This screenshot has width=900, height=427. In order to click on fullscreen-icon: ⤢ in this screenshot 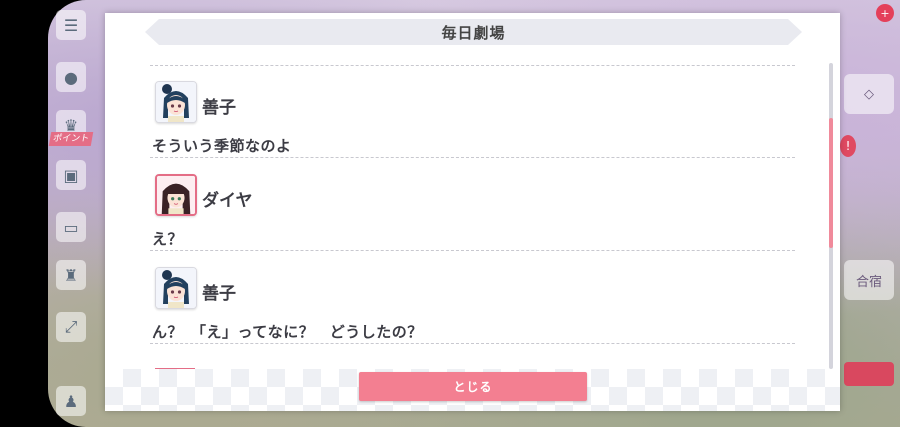, I will do `click(71, 327)`.